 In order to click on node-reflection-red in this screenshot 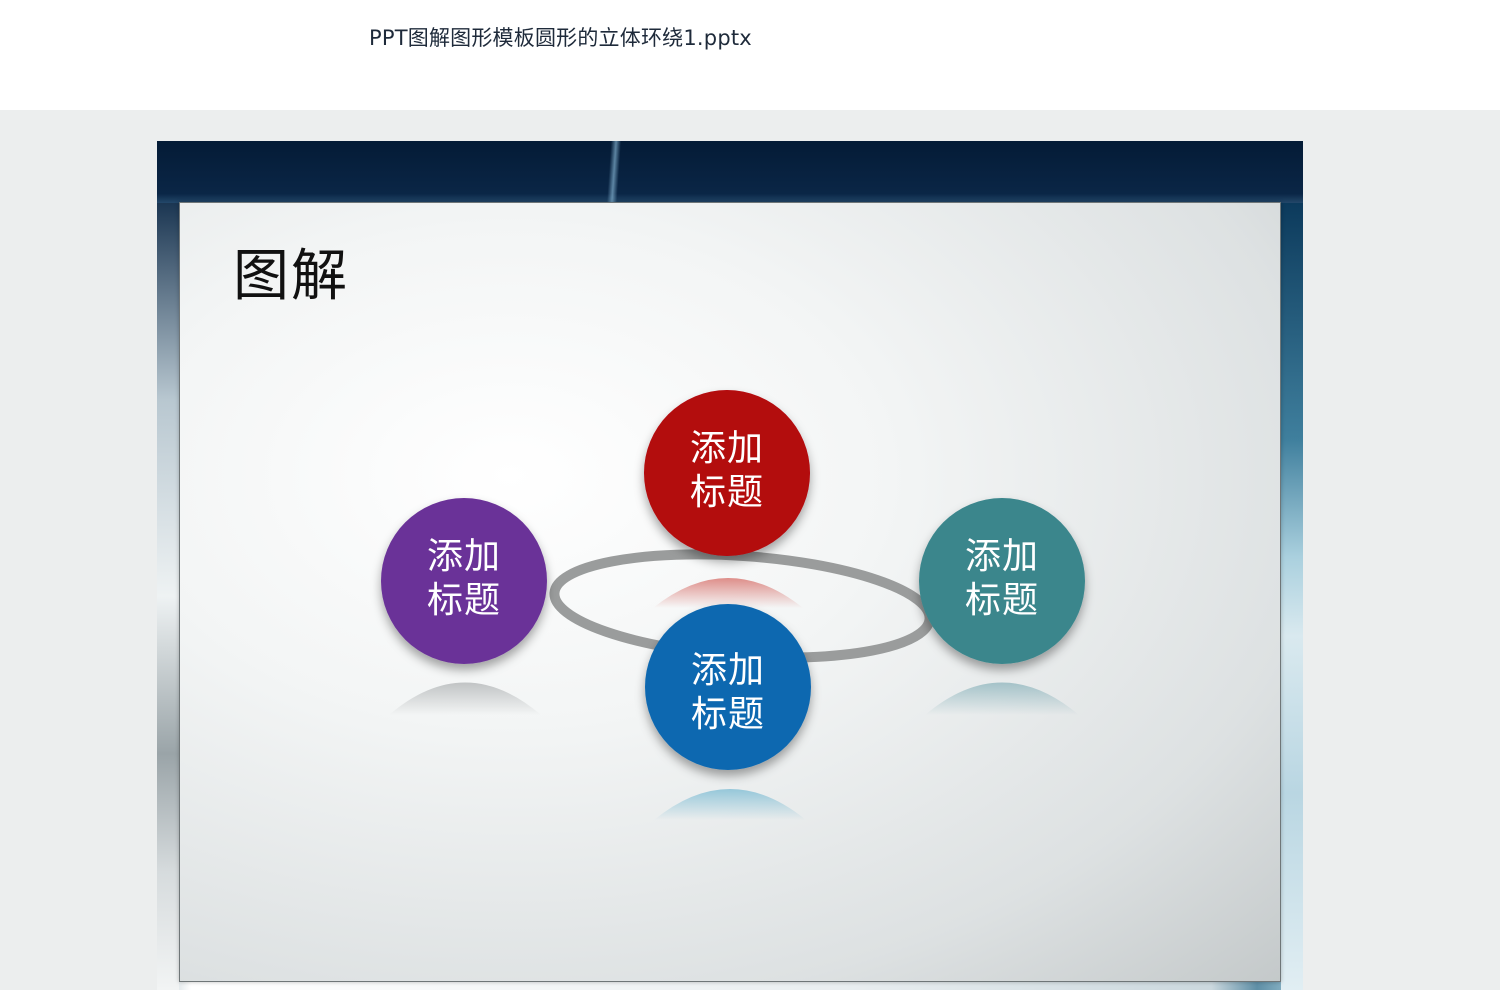, I will do `click(728, 593)`.